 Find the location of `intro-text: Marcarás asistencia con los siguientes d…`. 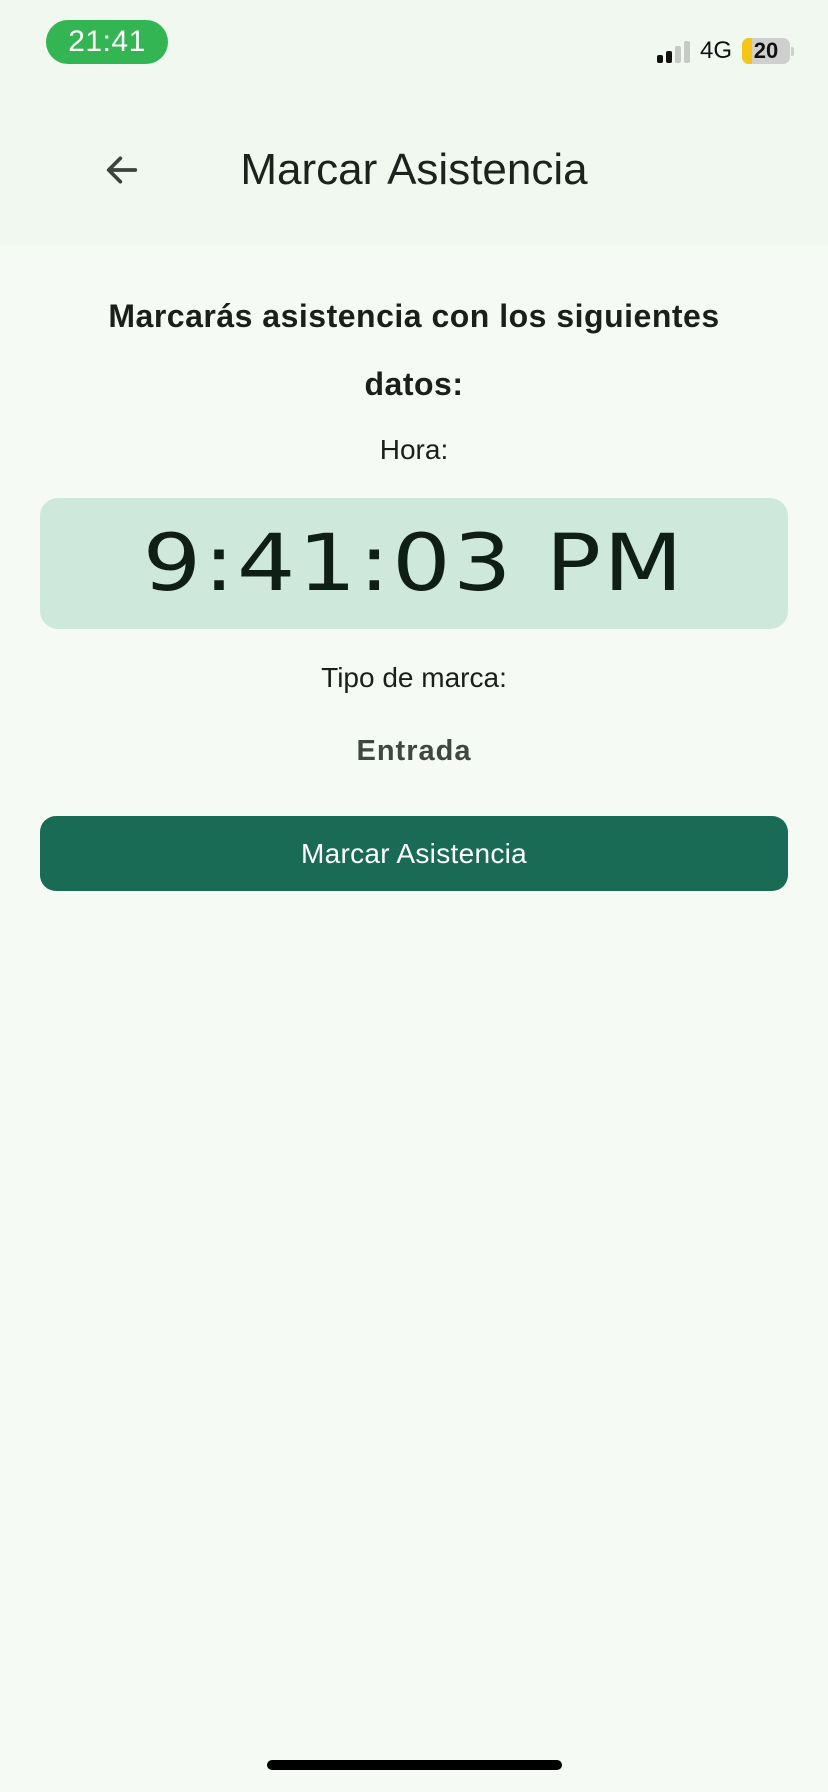

intro-text: Marcarás asistencia con los siguientes d… is located at coordinates (414, 350).